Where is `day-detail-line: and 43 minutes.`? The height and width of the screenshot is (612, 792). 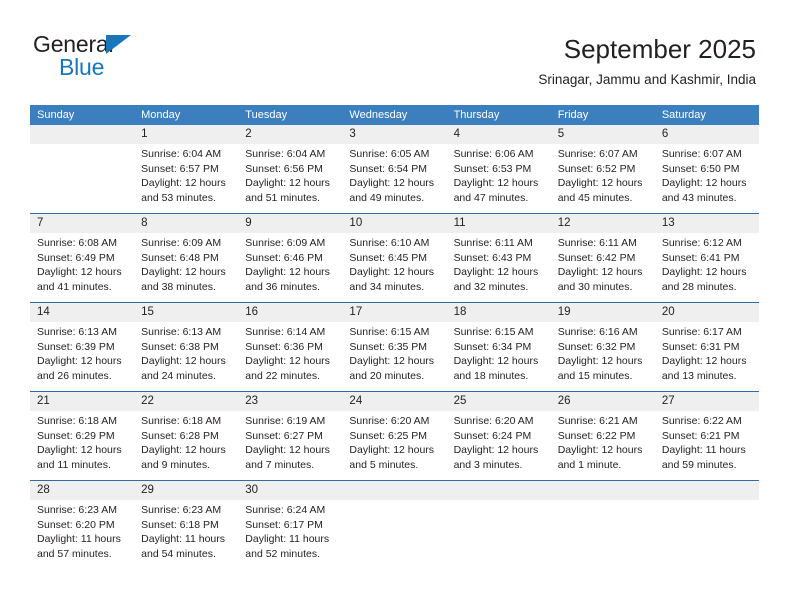
day-detail-line: and 43 minutes. is located at coordinates (699, 197).